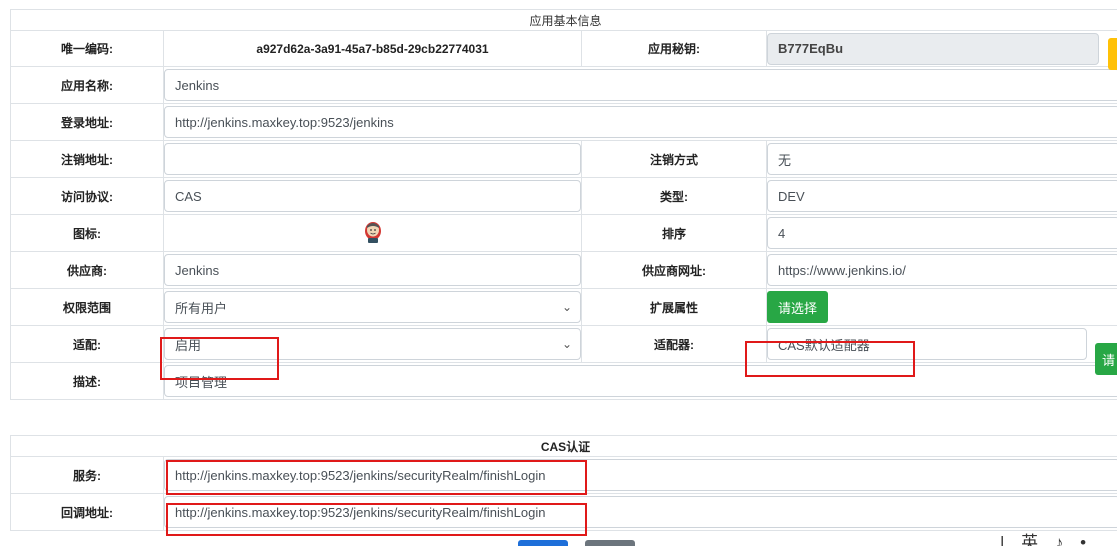  I want to click on sort-label: 排序, so click(674, 233).